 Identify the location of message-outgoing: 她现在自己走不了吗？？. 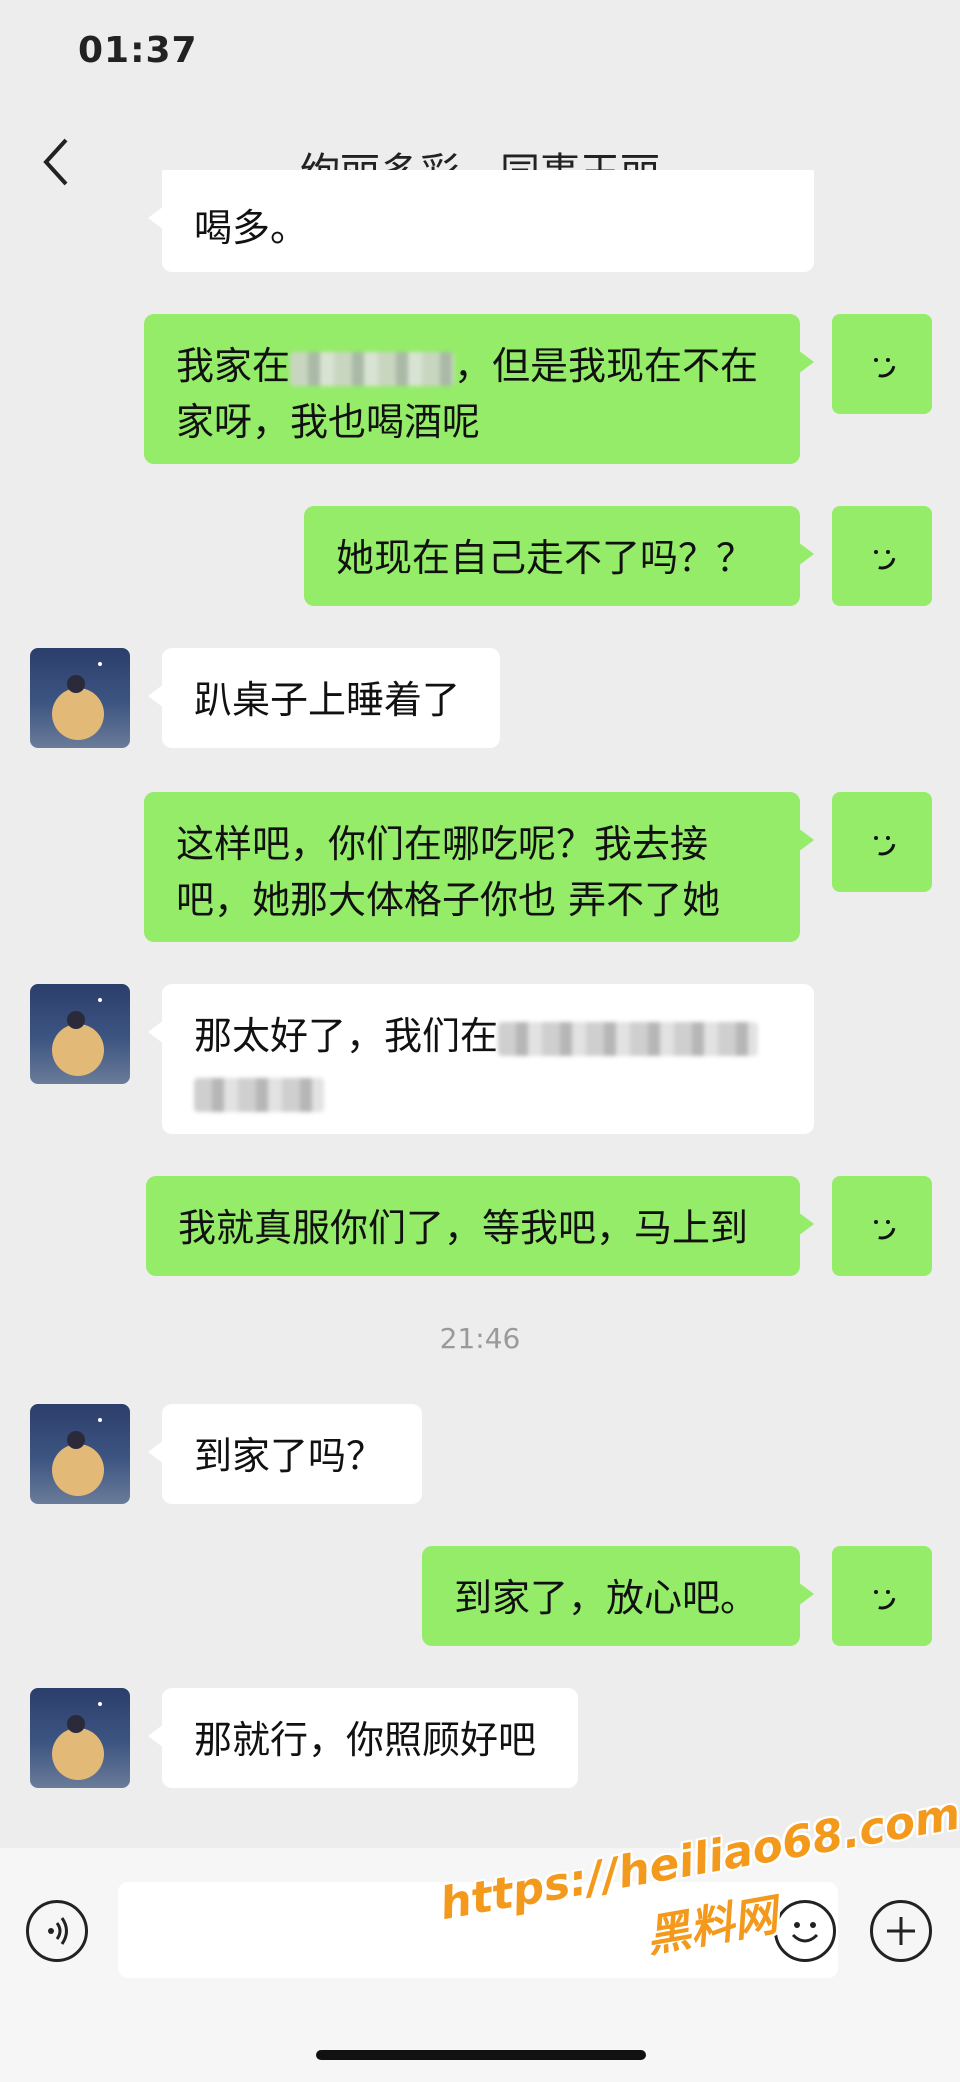
(559, 556).